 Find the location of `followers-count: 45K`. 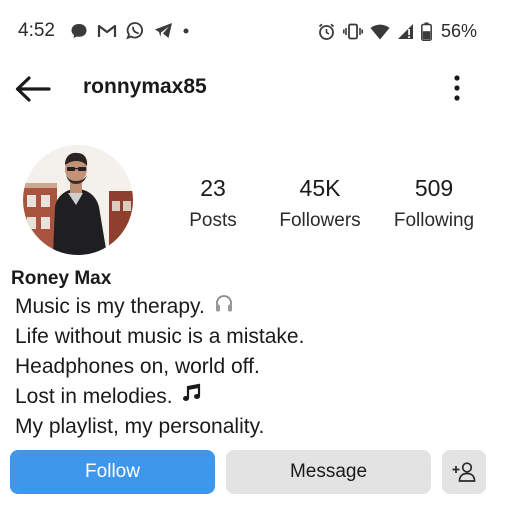

followers-count: 45K is located at coordinates (320, 188).